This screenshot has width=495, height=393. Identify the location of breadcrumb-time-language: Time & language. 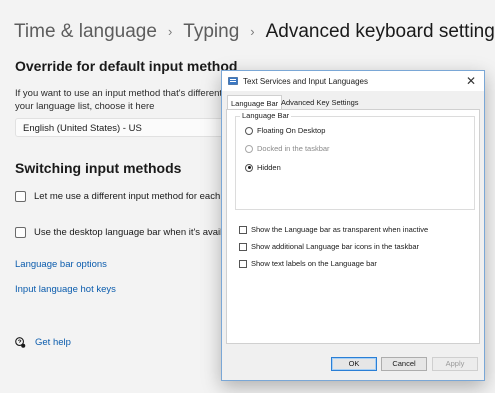
(85, 32).